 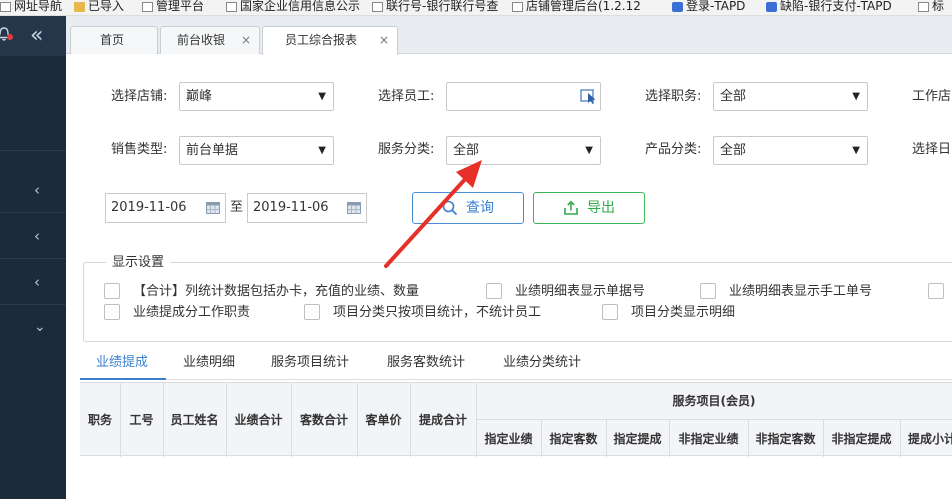 I want to click on query-button: 查询, so click(x=468, y=208).